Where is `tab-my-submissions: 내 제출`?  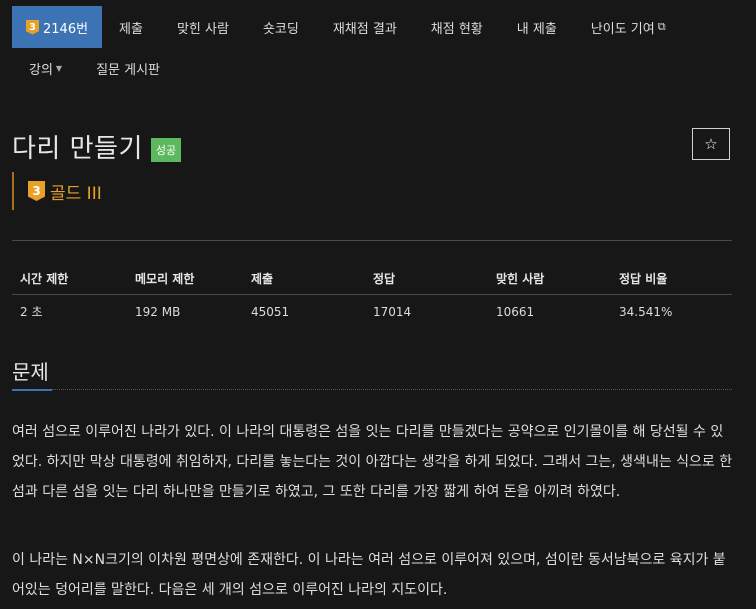
tab-my-submissions: 내 제출 is located at coordinates (537, 27).